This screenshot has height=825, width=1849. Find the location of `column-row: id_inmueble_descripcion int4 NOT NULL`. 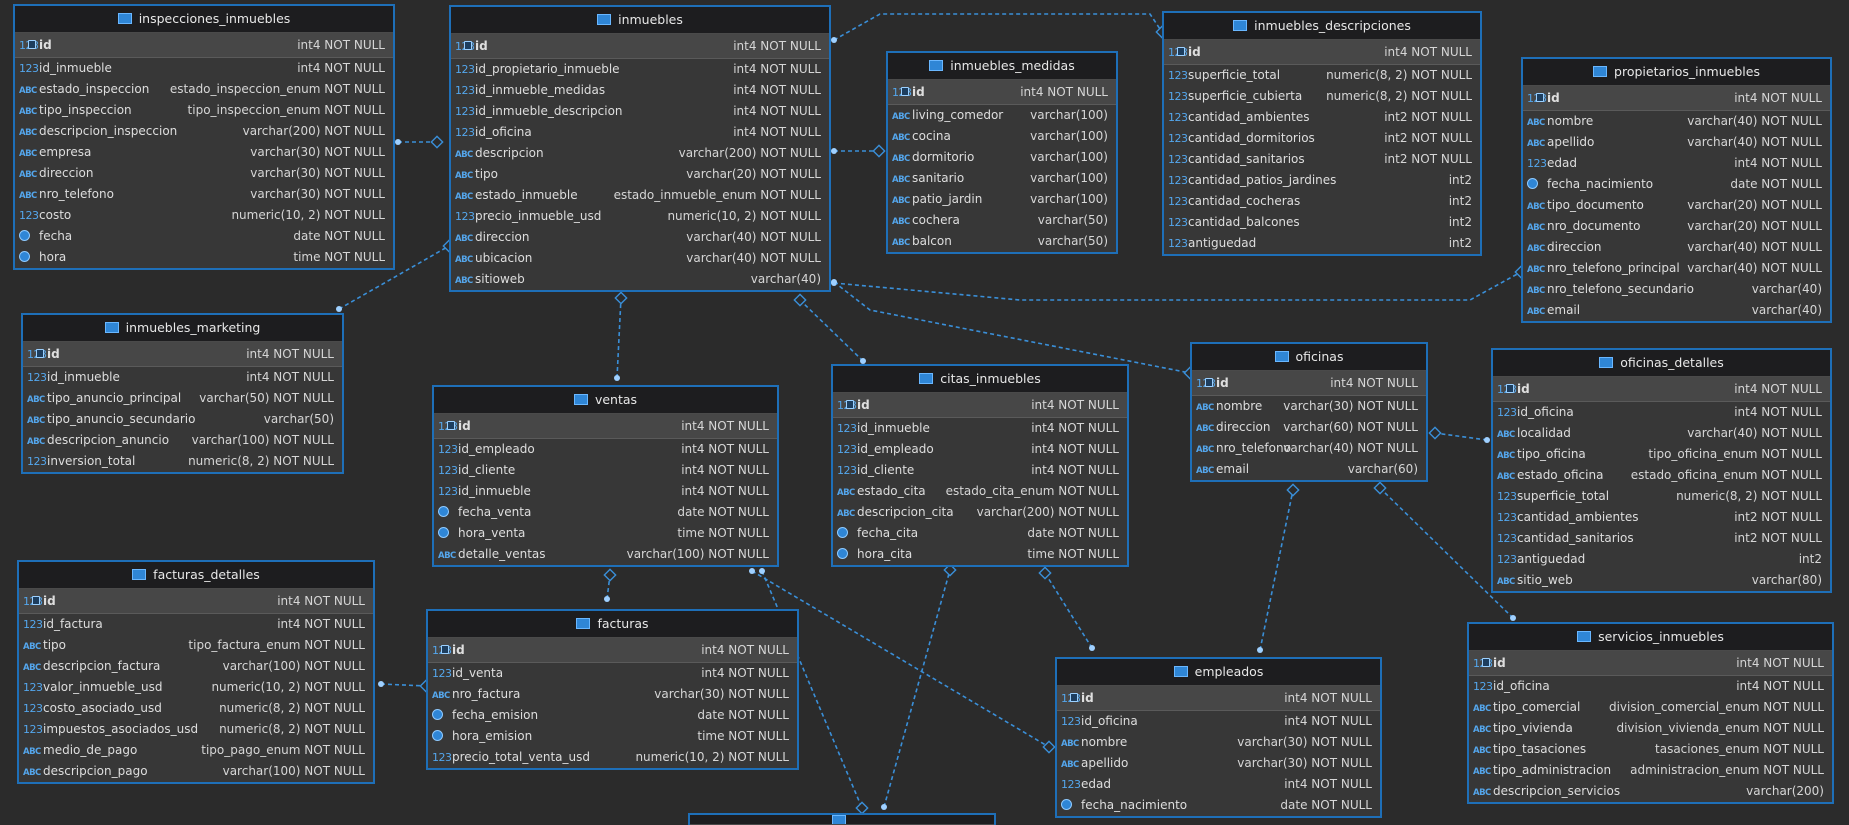

column-row: id_inmueble_descripcion int4 NOT NULL is located at coordinates (640, 111).